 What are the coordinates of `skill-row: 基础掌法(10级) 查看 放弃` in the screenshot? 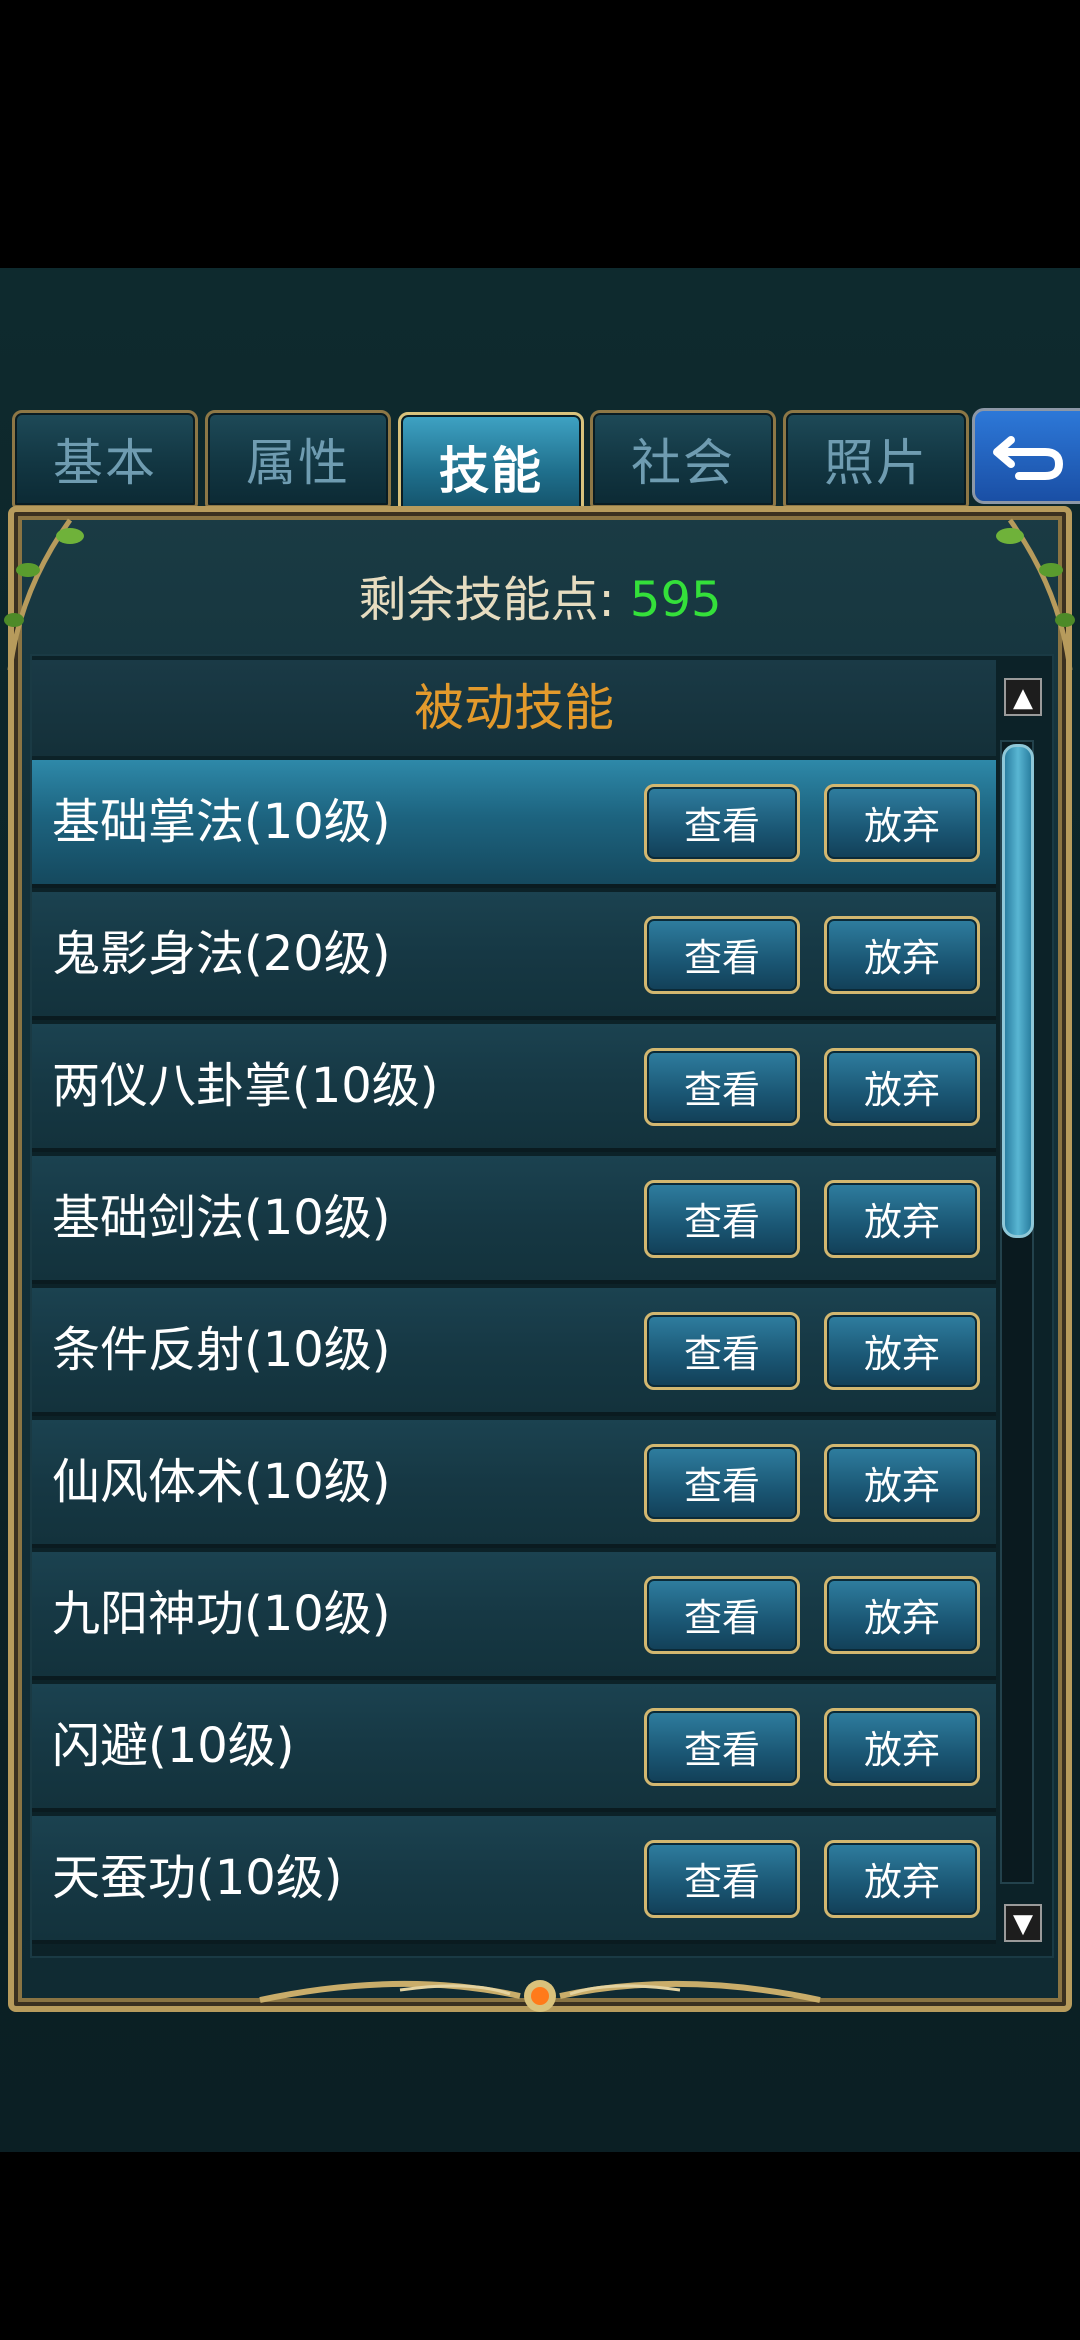 It's located at (514, 824).